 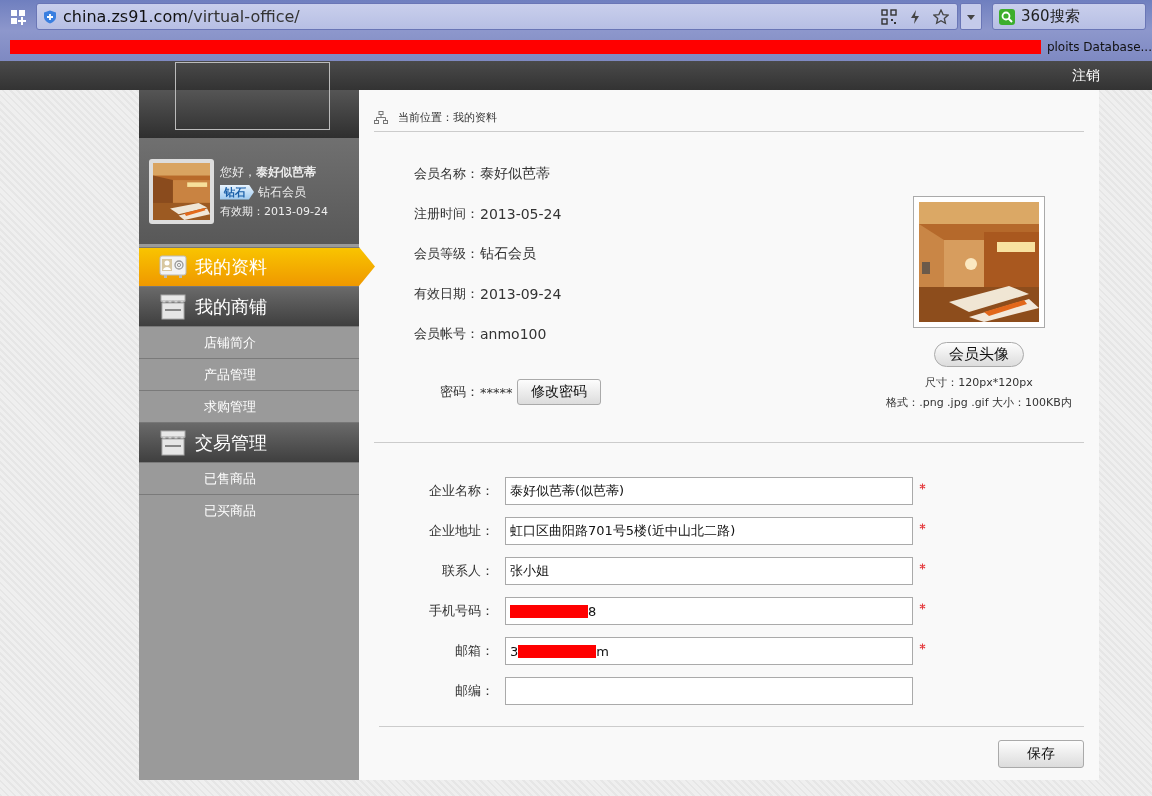 I want to click on field-label: 邮编：, so click(x=474, y=691).